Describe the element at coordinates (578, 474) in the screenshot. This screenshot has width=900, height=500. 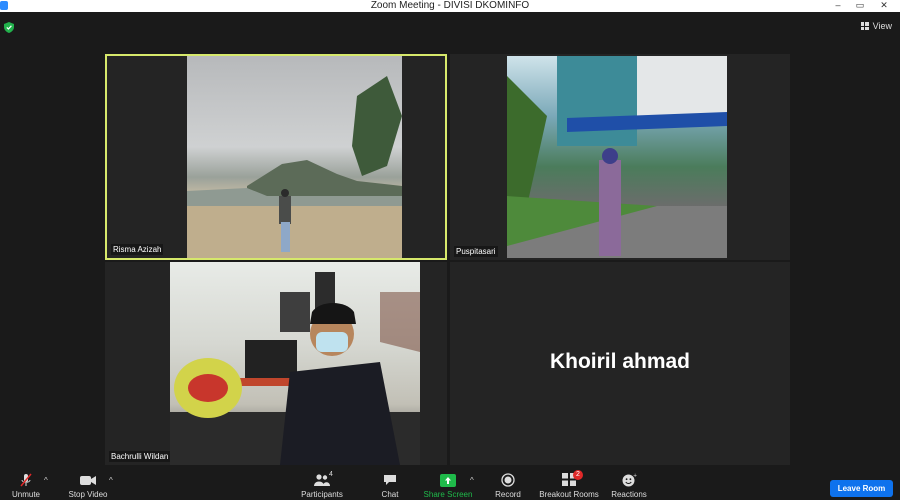
I see `breakout-rooms-badge: 2` at that location.